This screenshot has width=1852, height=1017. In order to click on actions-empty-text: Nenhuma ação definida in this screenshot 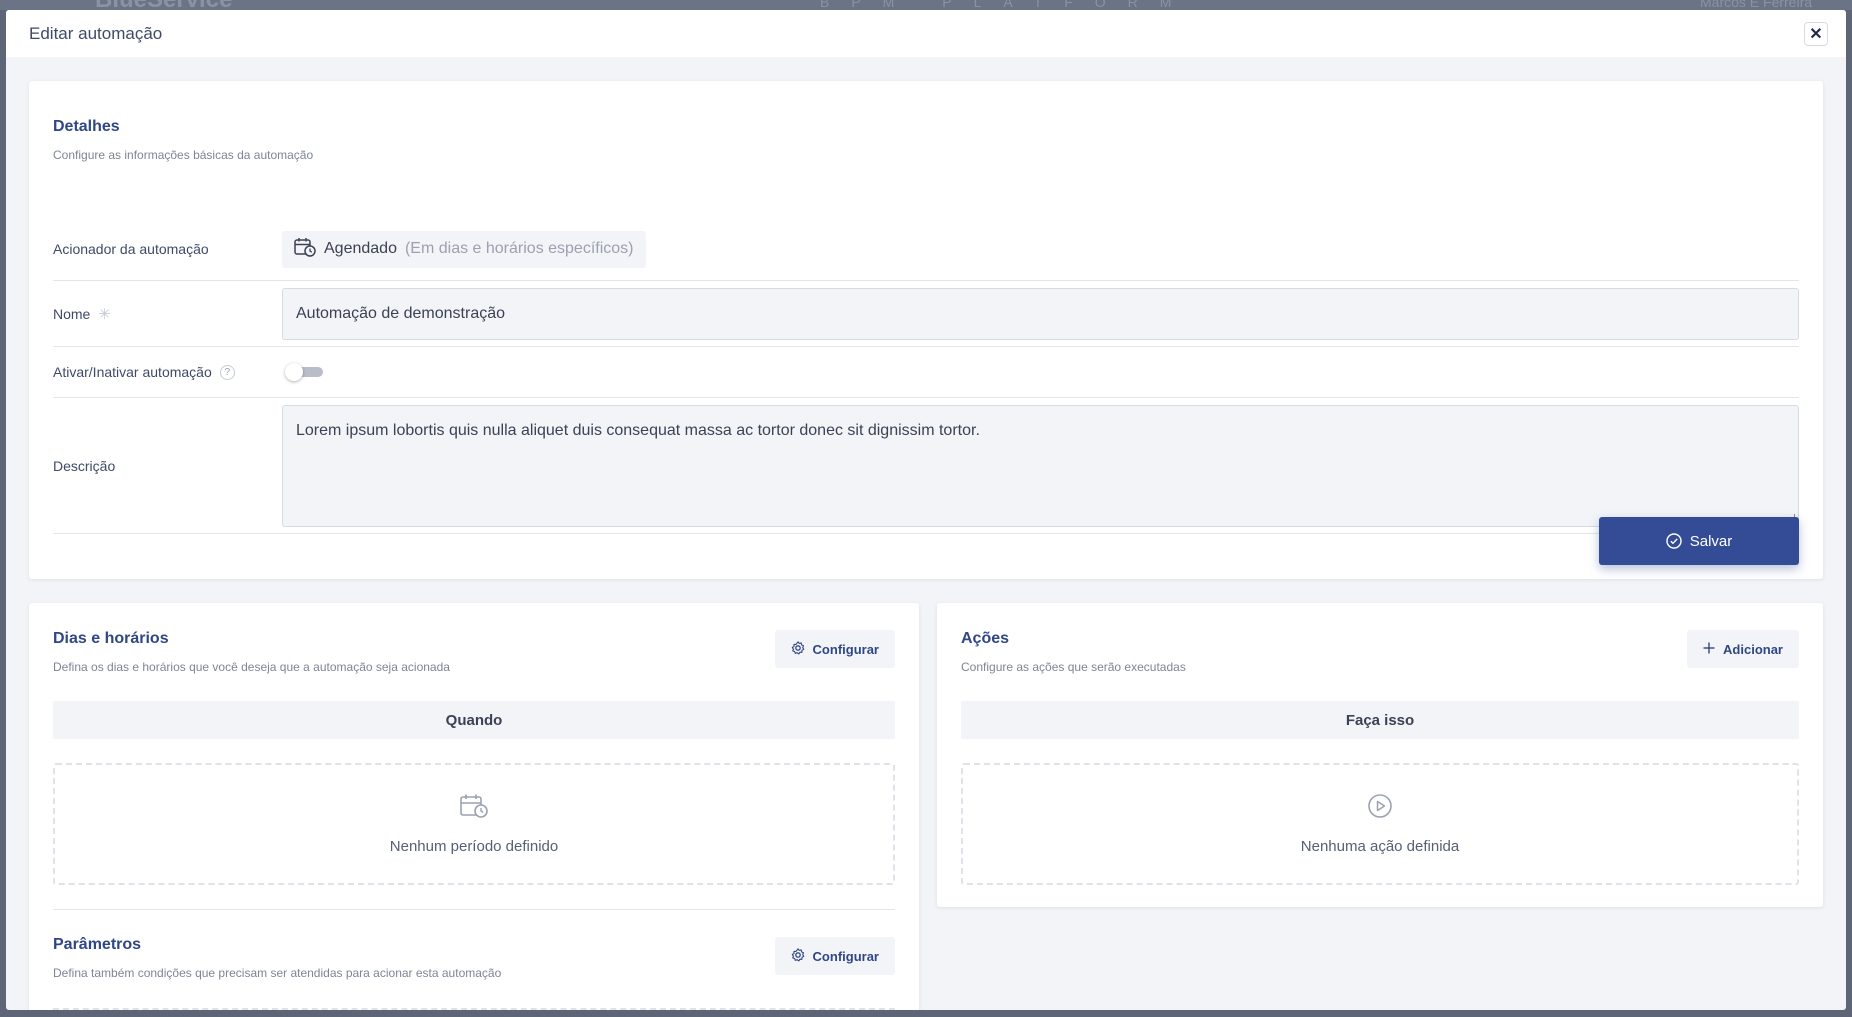, I will do `click(1380, 846)`.